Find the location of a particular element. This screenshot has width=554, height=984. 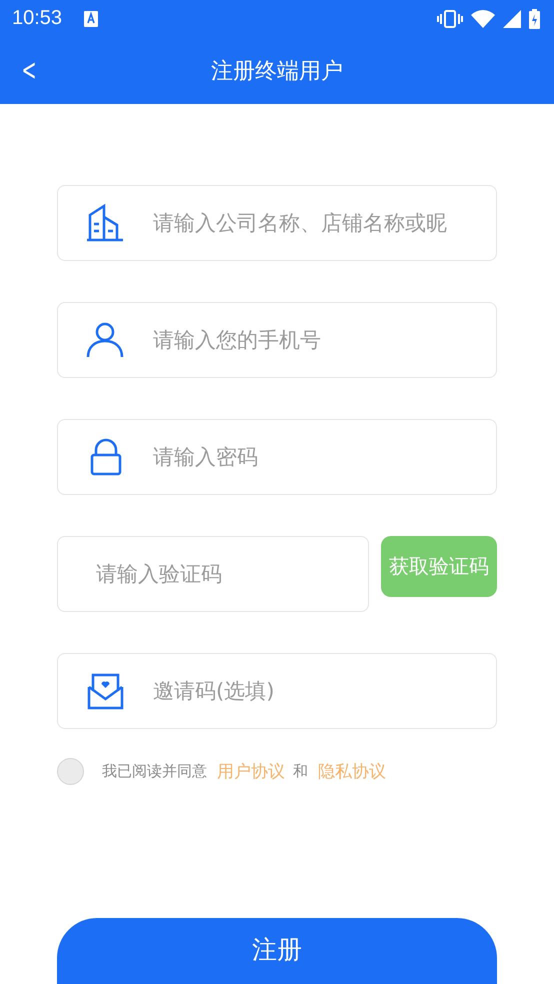

page-title: 注册终端用户 is located at coordinates (277, 72).